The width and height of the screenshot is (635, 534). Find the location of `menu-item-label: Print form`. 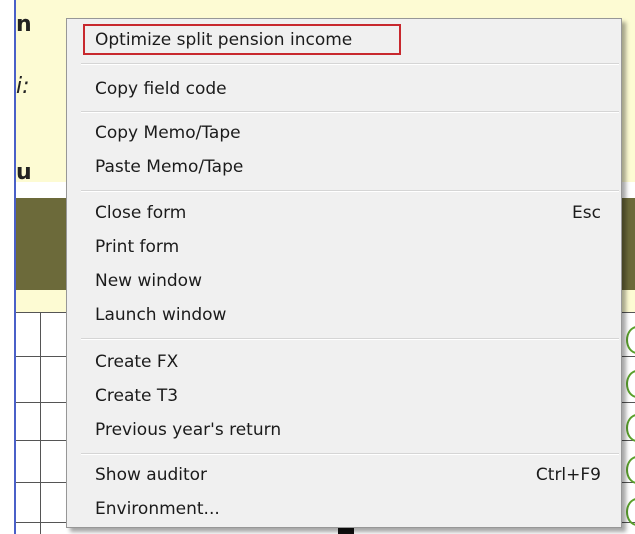

menu-item-label: Print form is located at coordinates (137, 247).